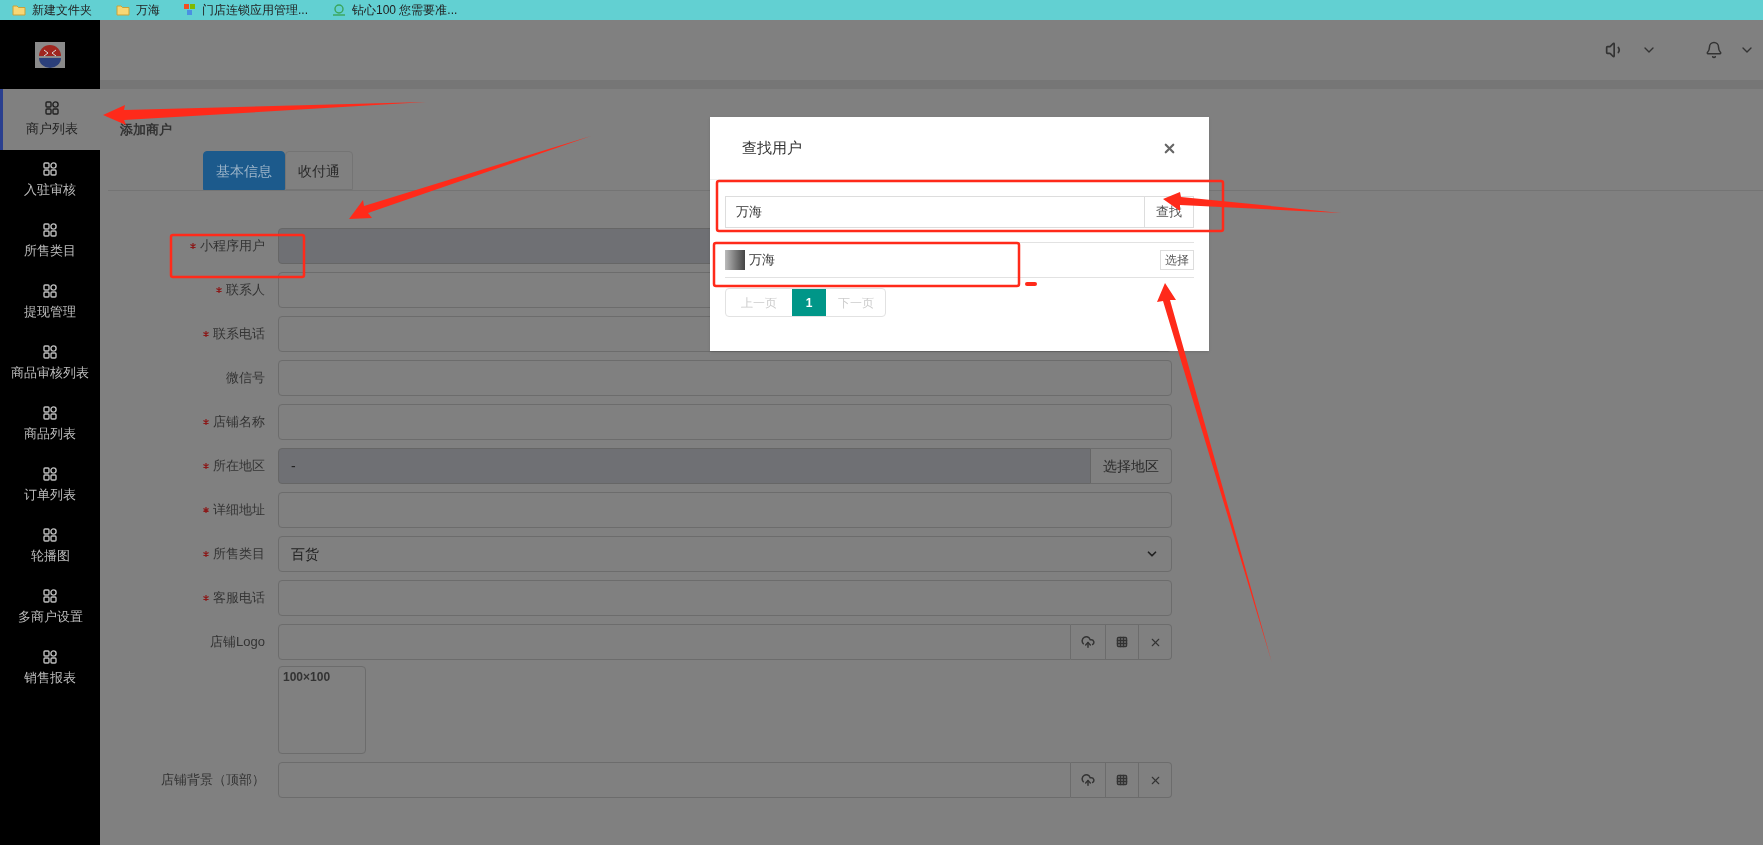 The width and height of the screenshot is (1763, 845). Describe the element at coordinates (1177, 260) in the screenshot. I see `select-button: 选择` at that location.